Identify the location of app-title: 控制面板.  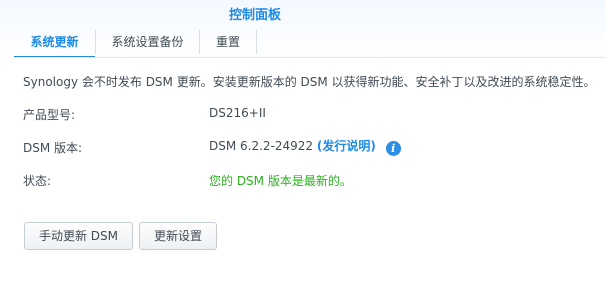
(255, 15).